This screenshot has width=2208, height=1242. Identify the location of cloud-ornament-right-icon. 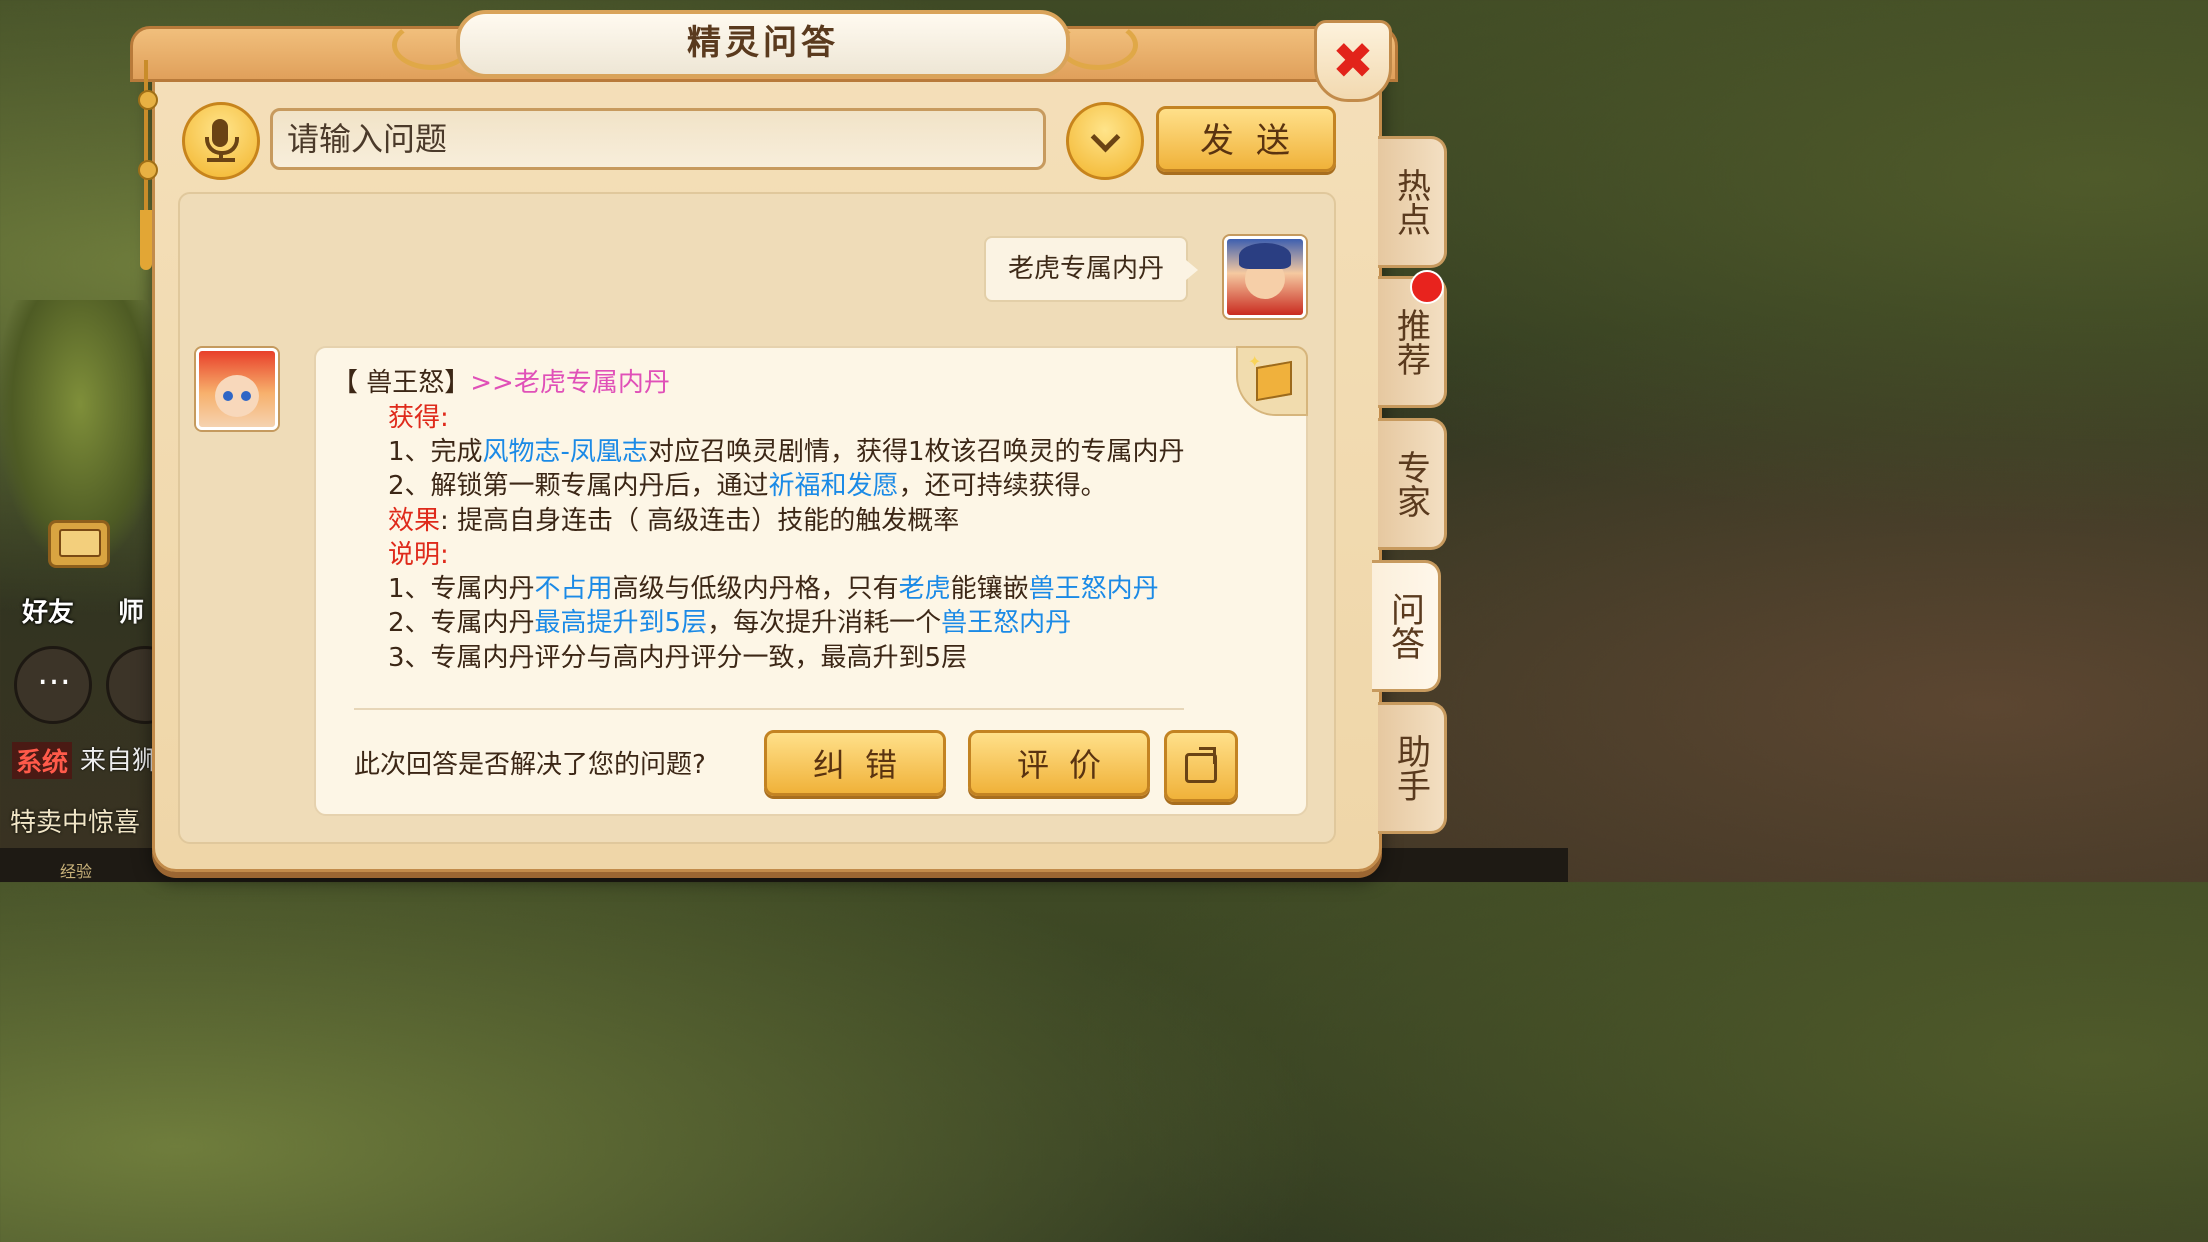
(1098, 45).